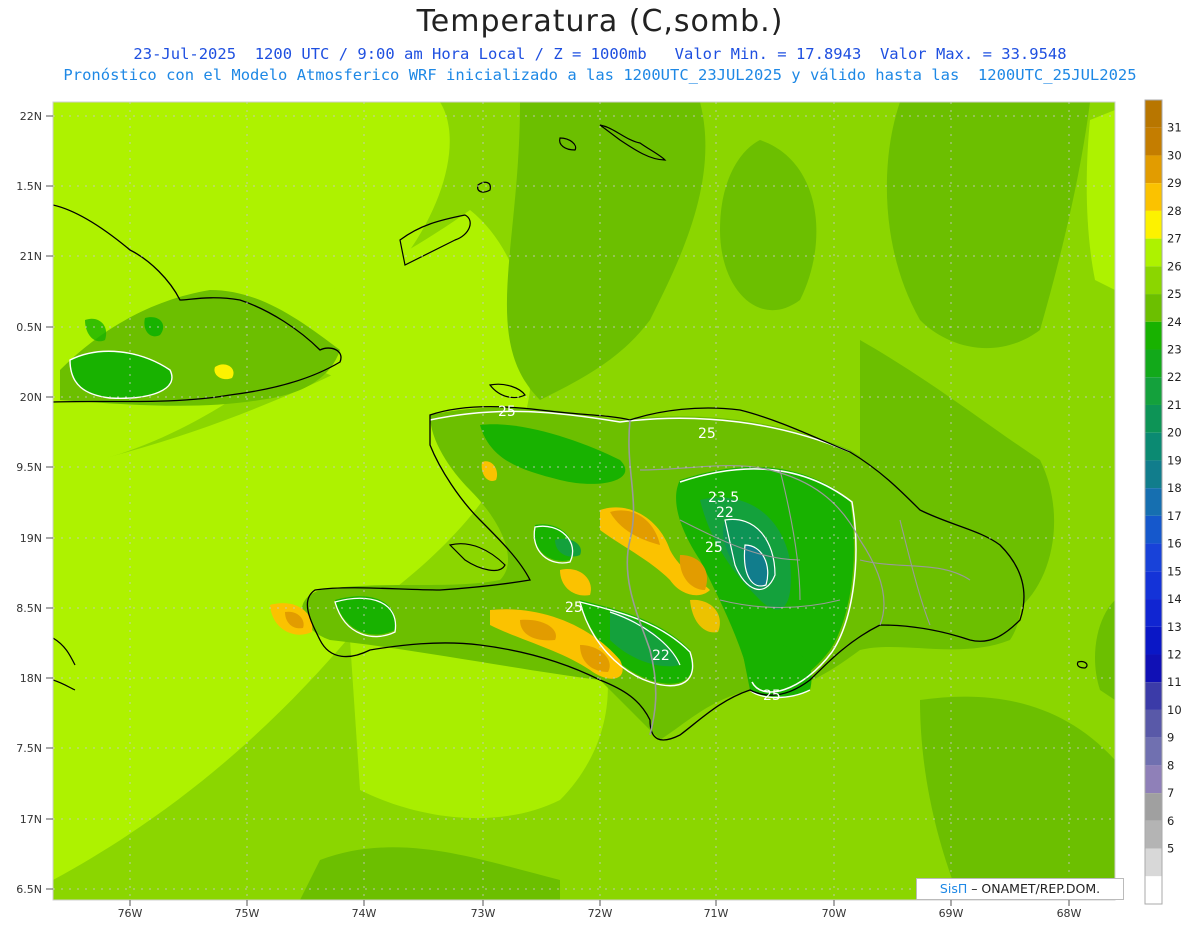 This screenshot has height=927, width=1200. I want to click on credit-org: – ONAMET/REP.DOM., so click(1034, 888).